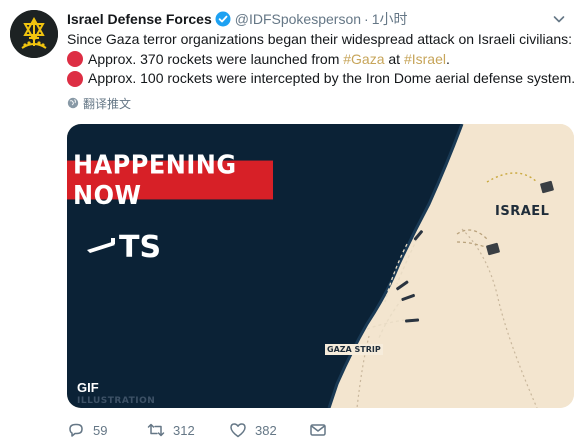 Image resolution: width=584 pixels, height=445 pixels. What do you see at coordinates (156, 430) in the screenshot?
I see `retweet-icon` at bounding box center [156, 430].